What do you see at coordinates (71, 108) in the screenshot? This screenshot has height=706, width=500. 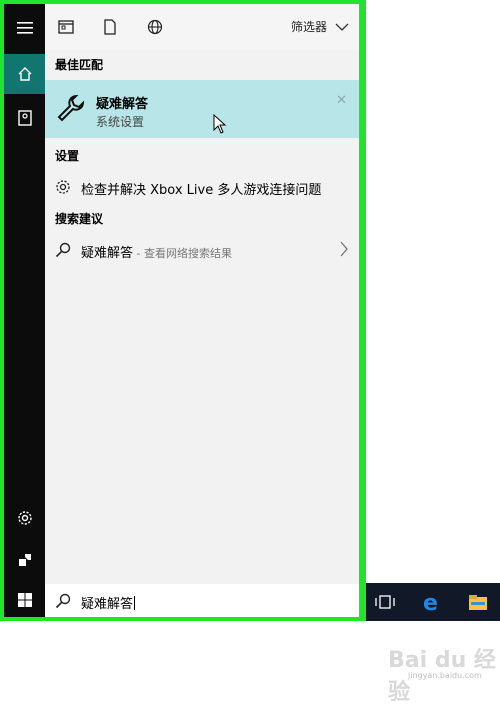 I see `wrench-icon` at bounding box center [71, 108].